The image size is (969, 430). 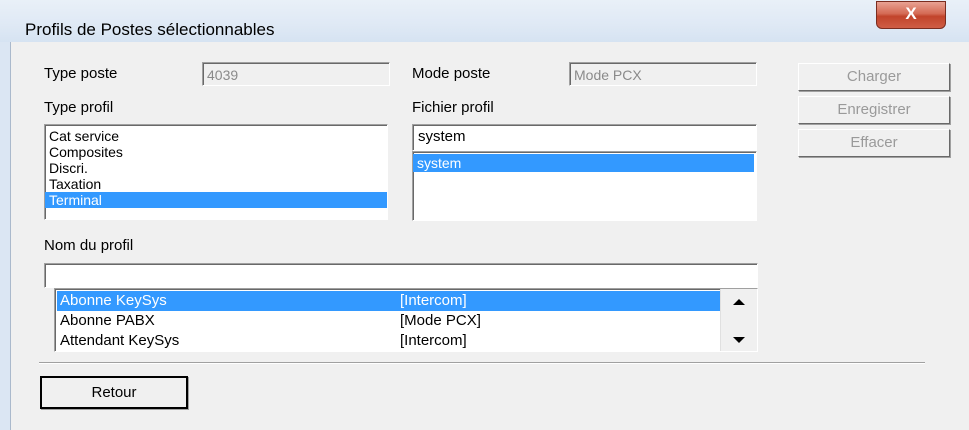 I want to click on nom-profil-input, so click(x=401, y=275).